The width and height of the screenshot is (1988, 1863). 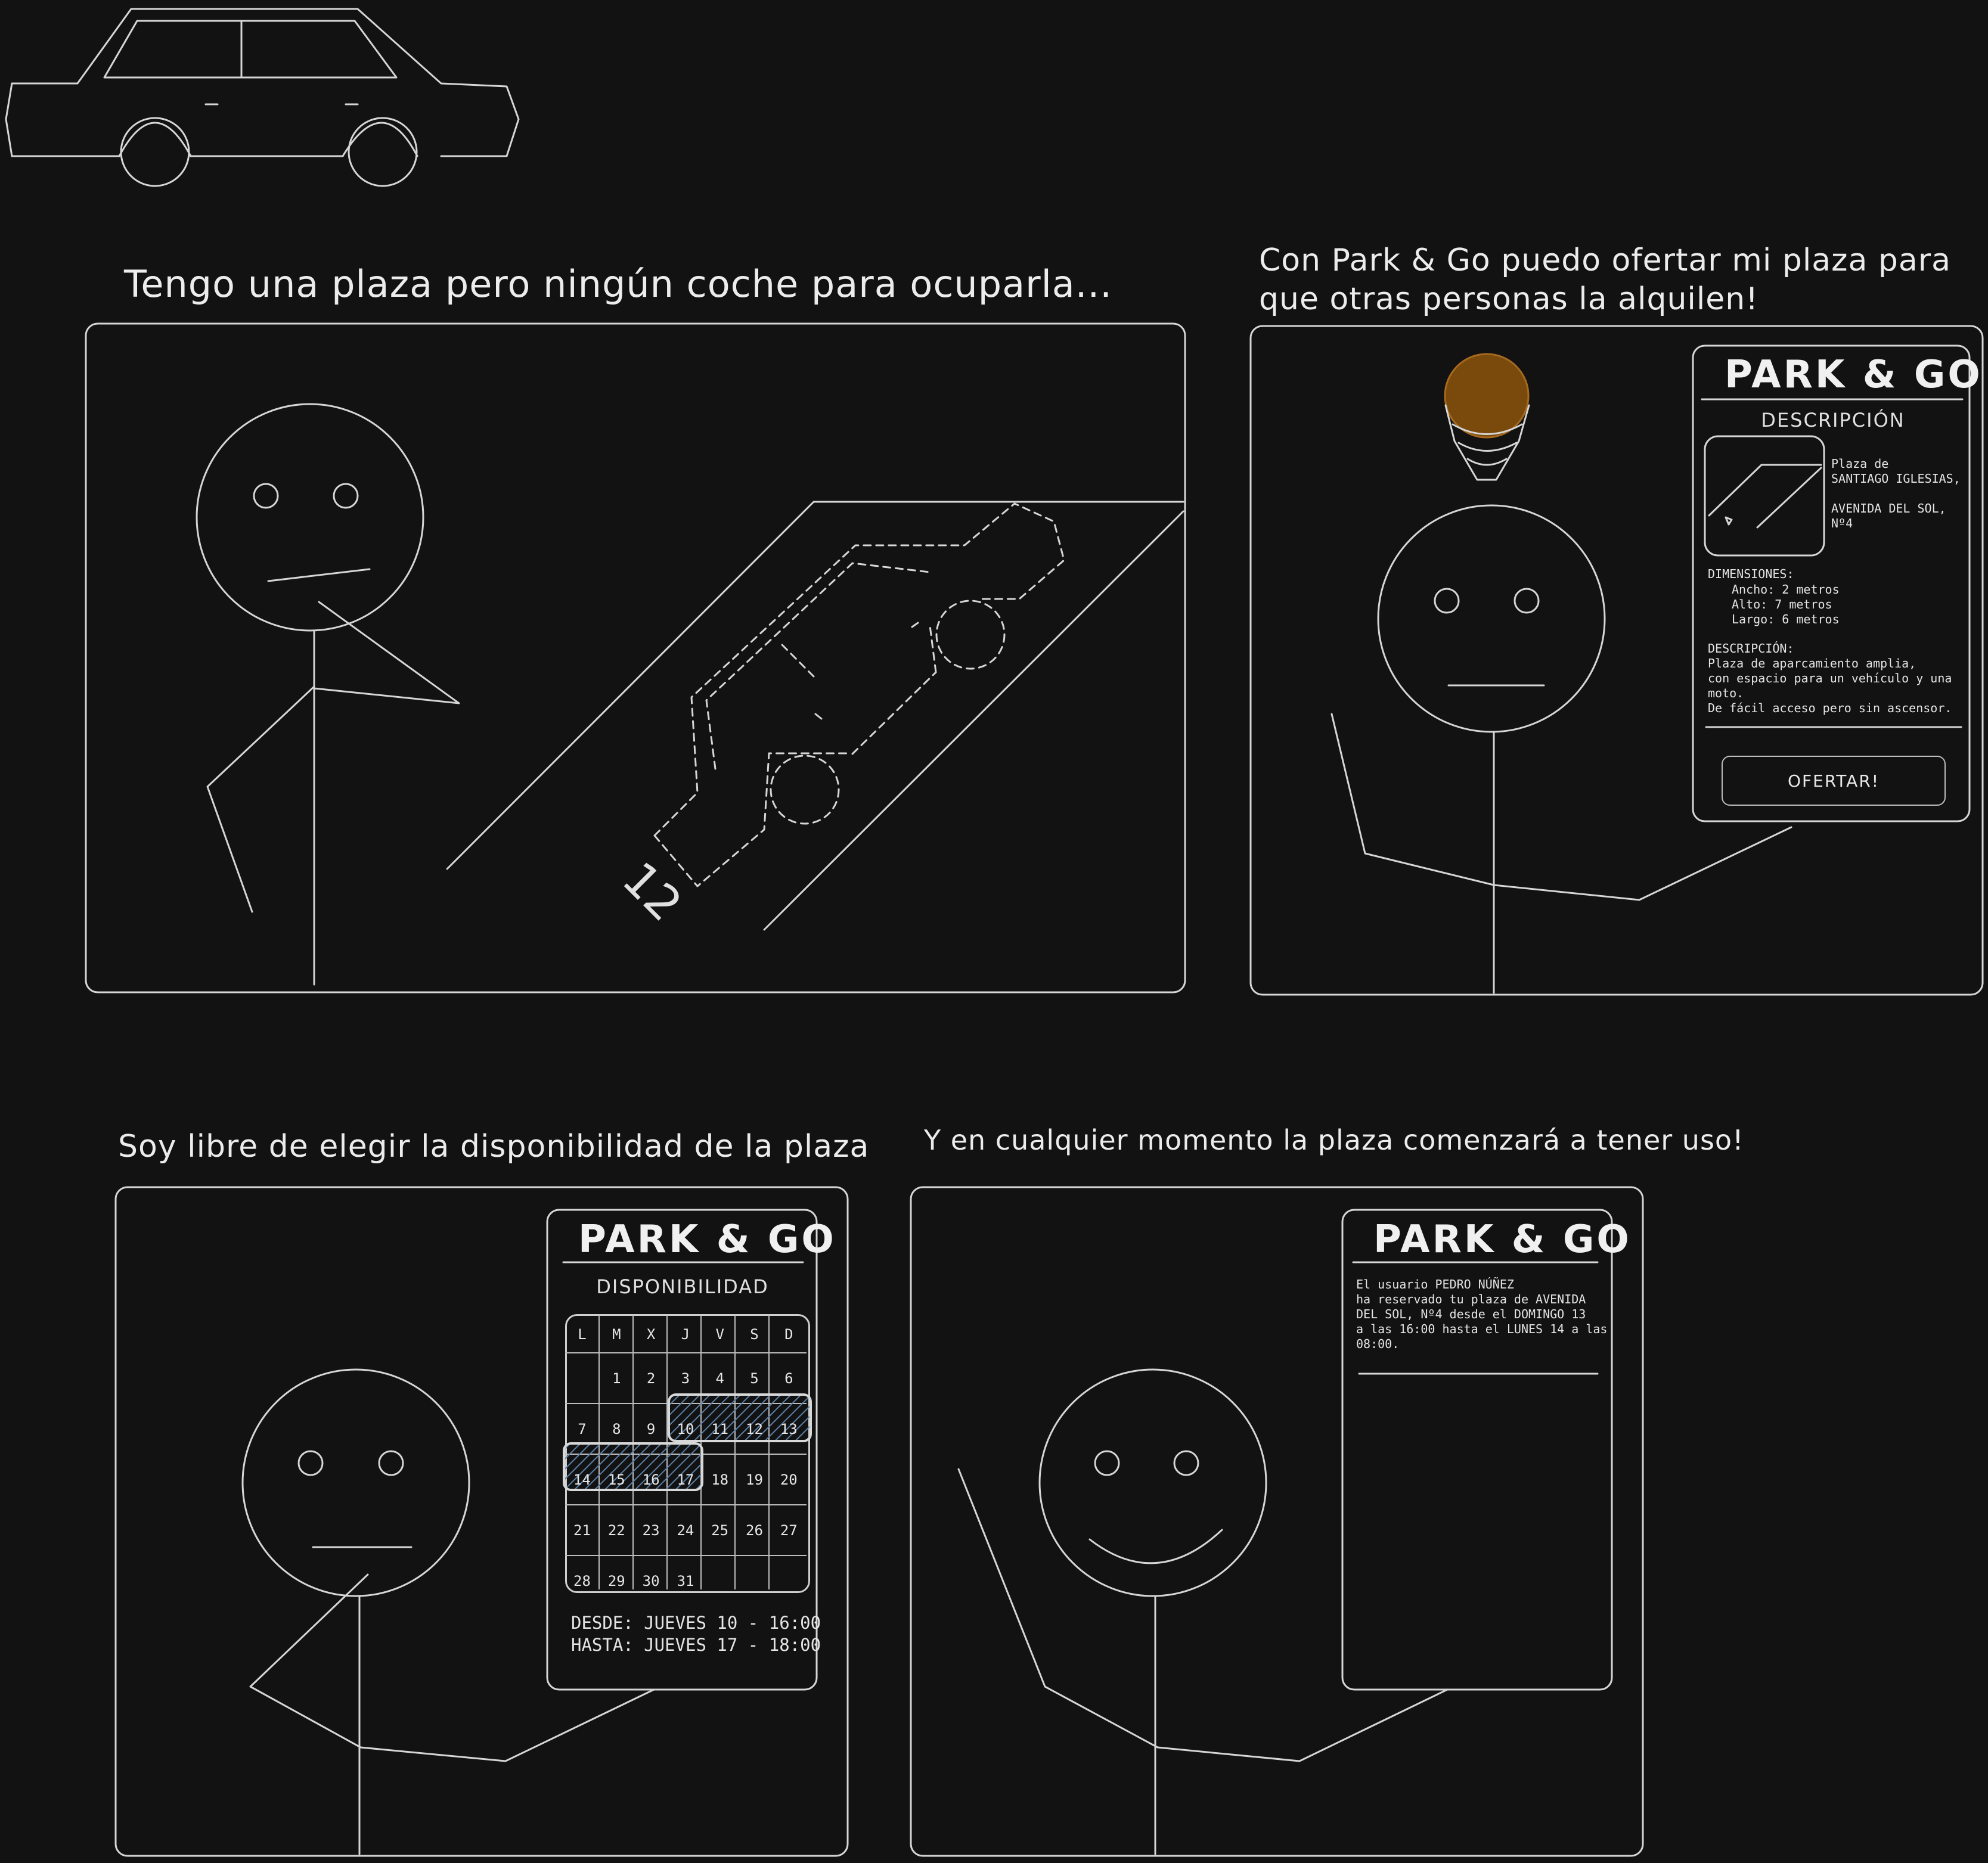 What do you see at coordinates (582, 1334) in the screenshot?
I see `calendar-weekday-header: L` at bounding box center [582, 1334].